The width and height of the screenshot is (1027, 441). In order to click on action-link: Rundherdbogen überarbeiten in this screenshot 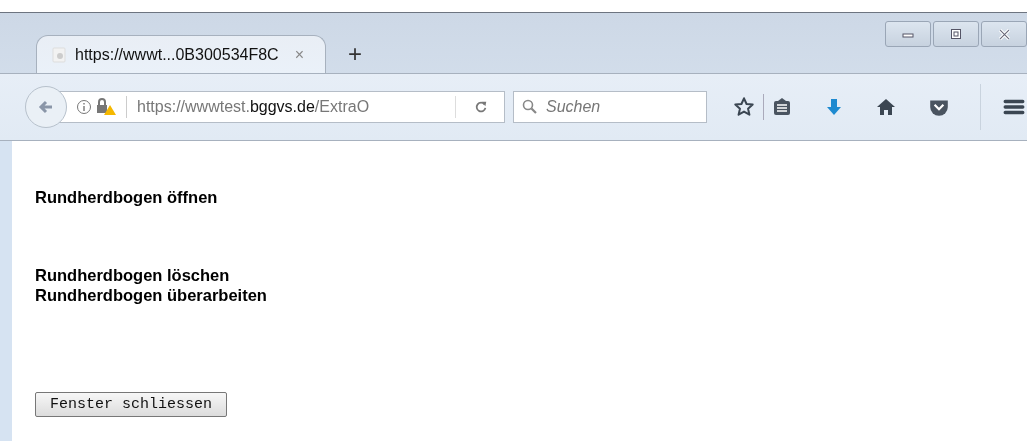, I will do `click(151, 295)`.